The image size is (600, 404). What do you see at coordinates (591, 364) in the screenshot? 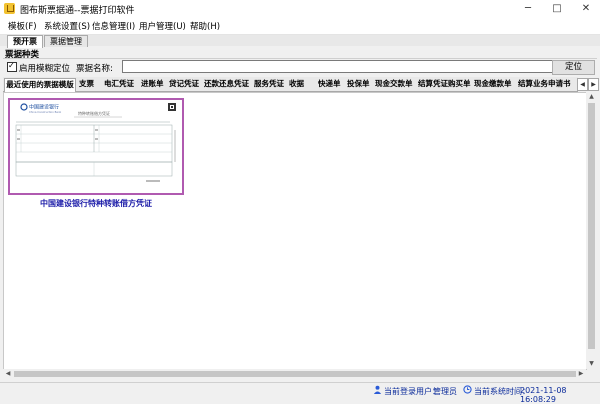
I see `scroll-down-icon: ▼` at bounding box center [591, 364].